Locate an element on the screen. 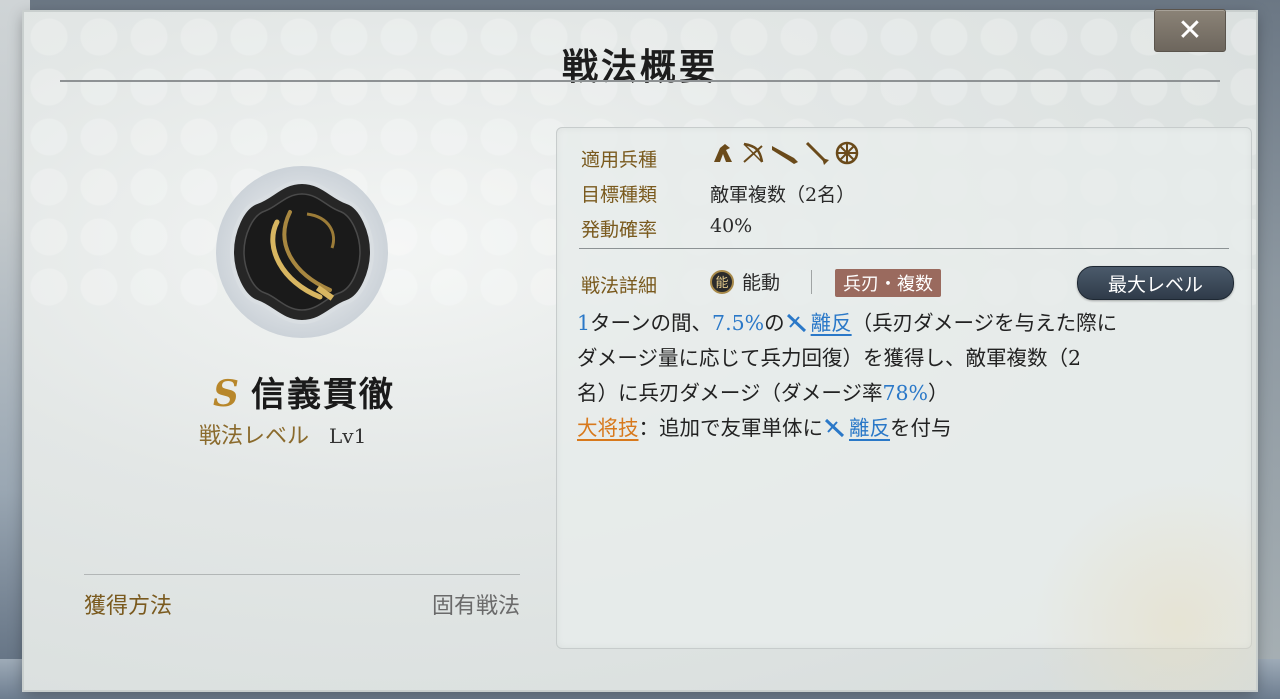  troop-icons is located at coordinates (785, 153).